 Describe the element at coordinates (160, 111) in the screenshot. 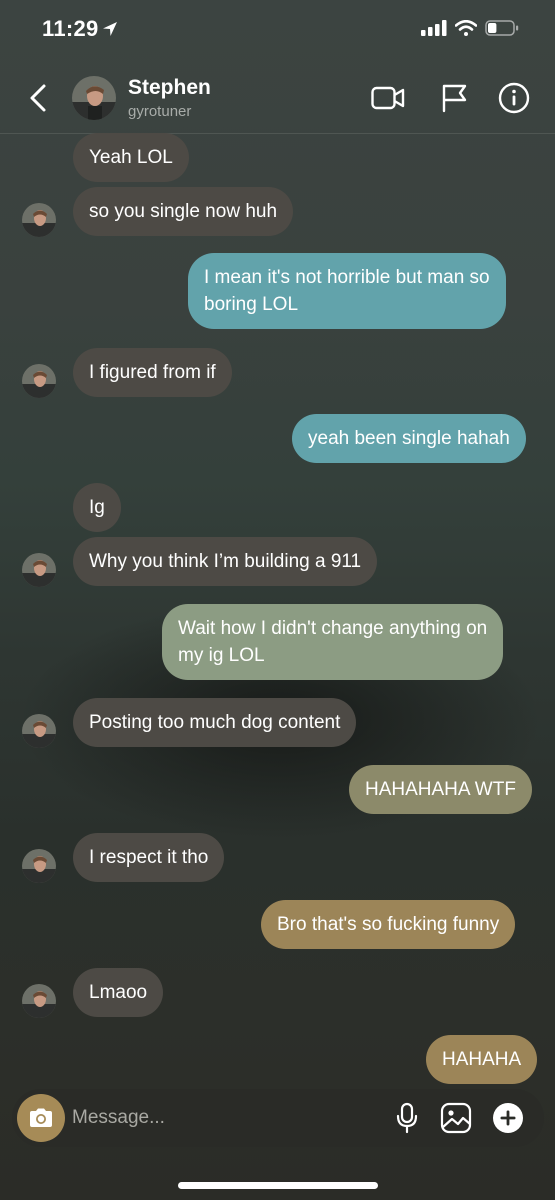

I see `contact-handle: gyrotuner` at that location.